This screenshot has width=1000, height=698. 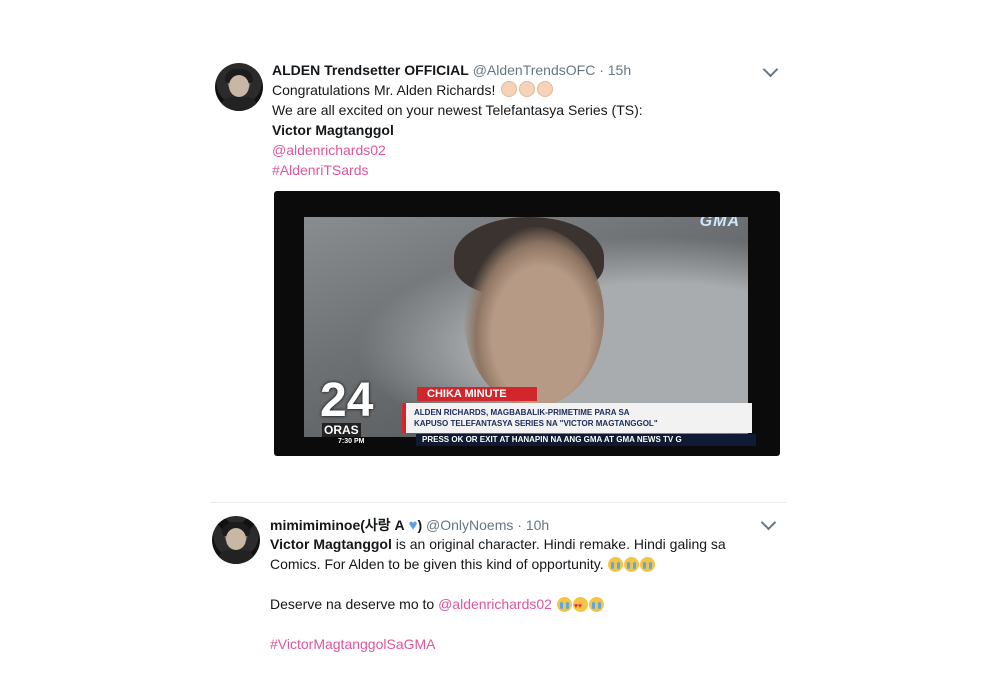 I want to click on handle: @OnlyNoems, so click(x=469, y=525).